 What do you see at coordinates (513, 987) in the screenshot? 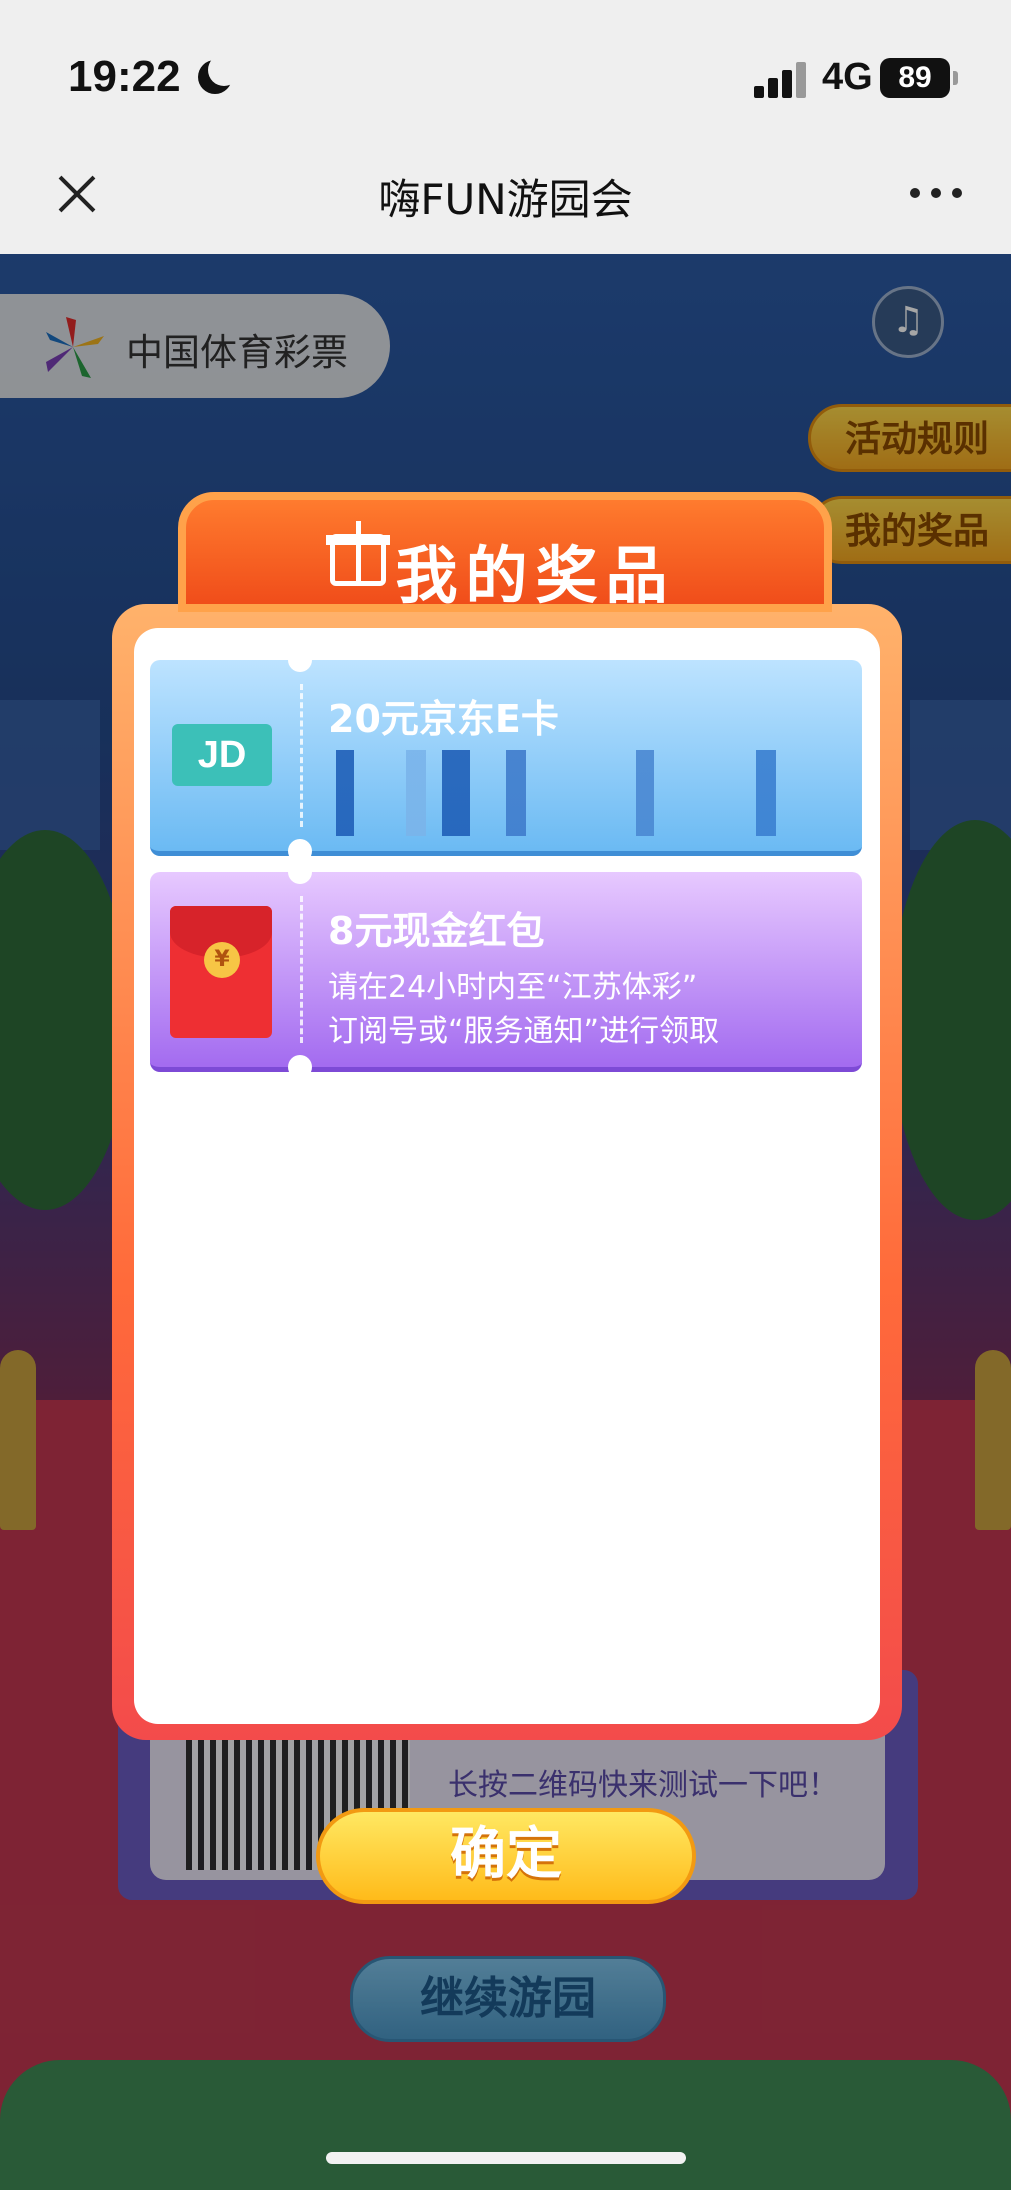
I see `prize-desc: 请在24小时内至“江苏体彩”` at bounding box center [513, 987].